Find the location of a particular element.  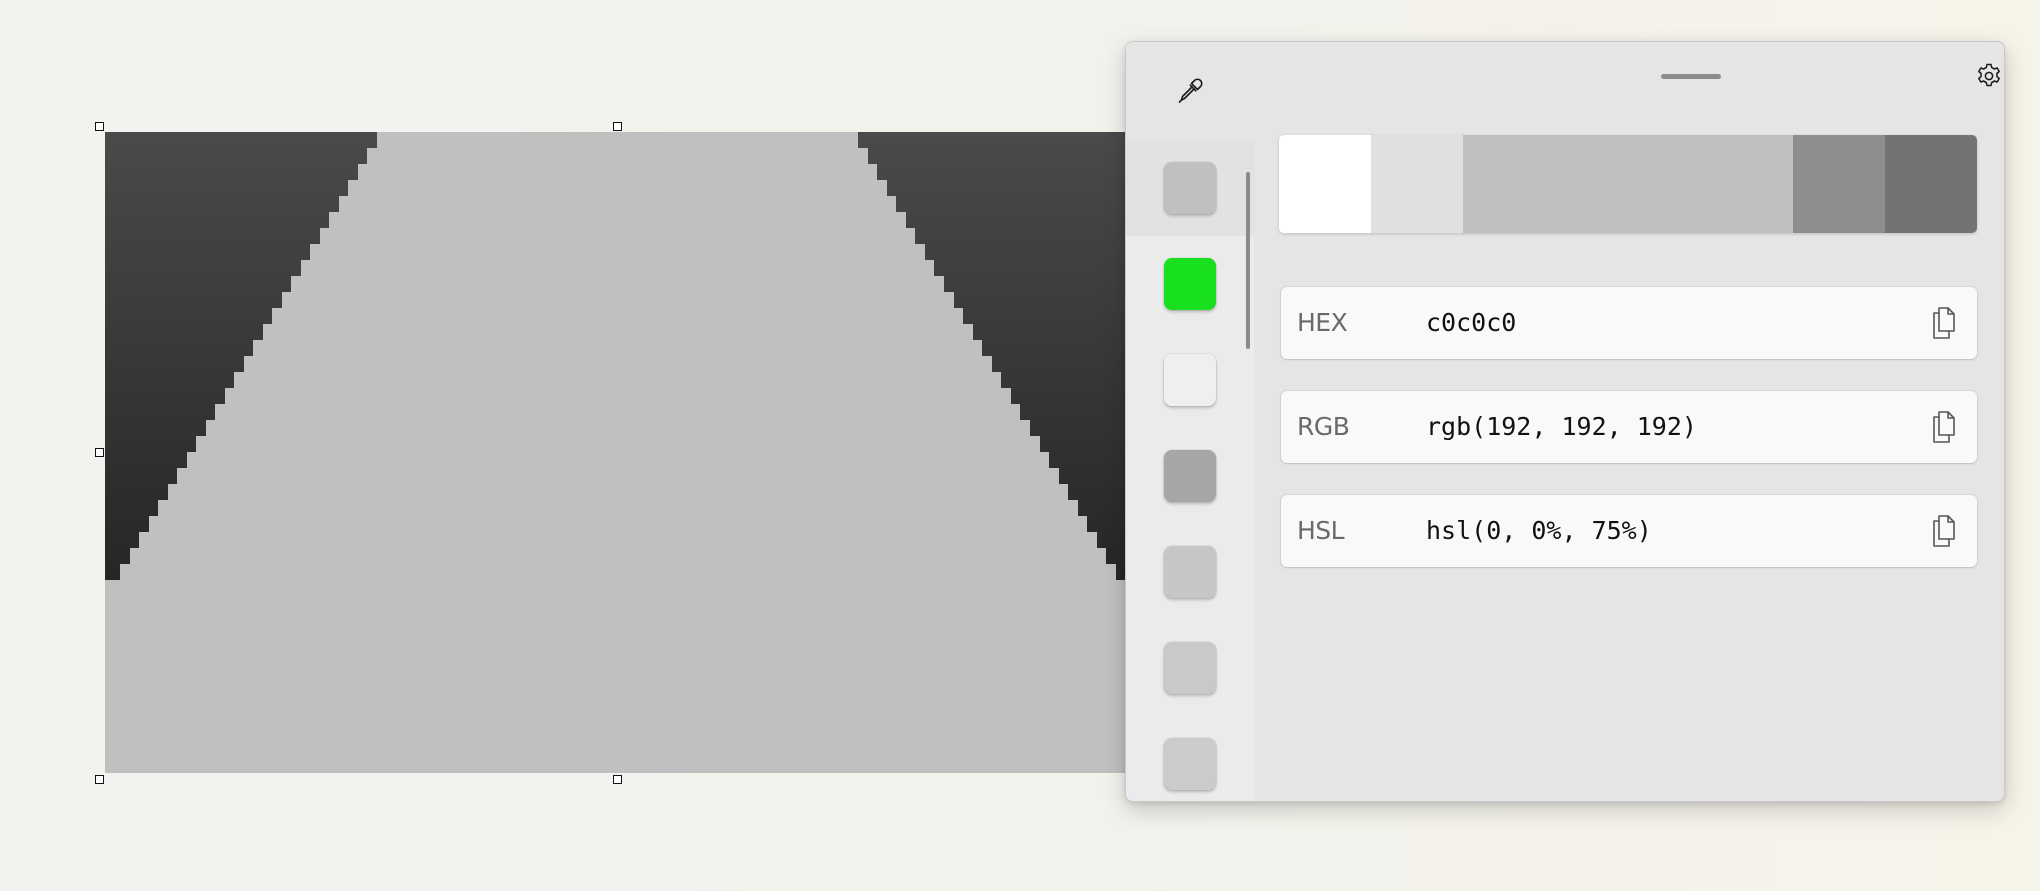

resize-handle-middle-left is located at coordinates (99, 452).